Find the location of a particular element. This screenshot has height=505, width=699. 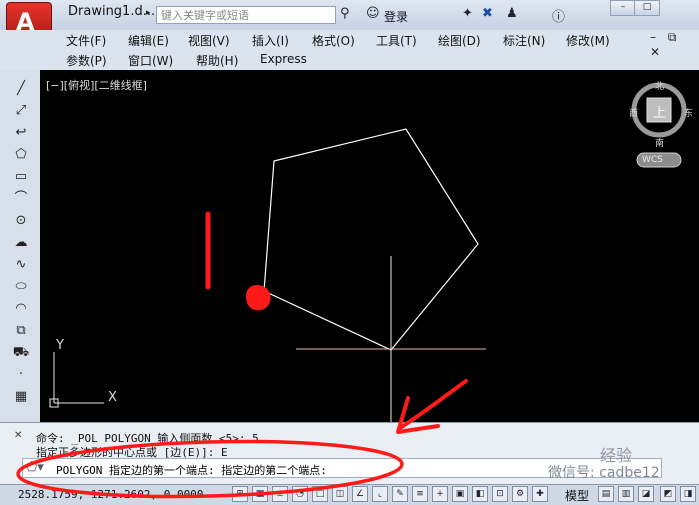

polygon-icon: ⬠ is located at coordinates (21, 155).